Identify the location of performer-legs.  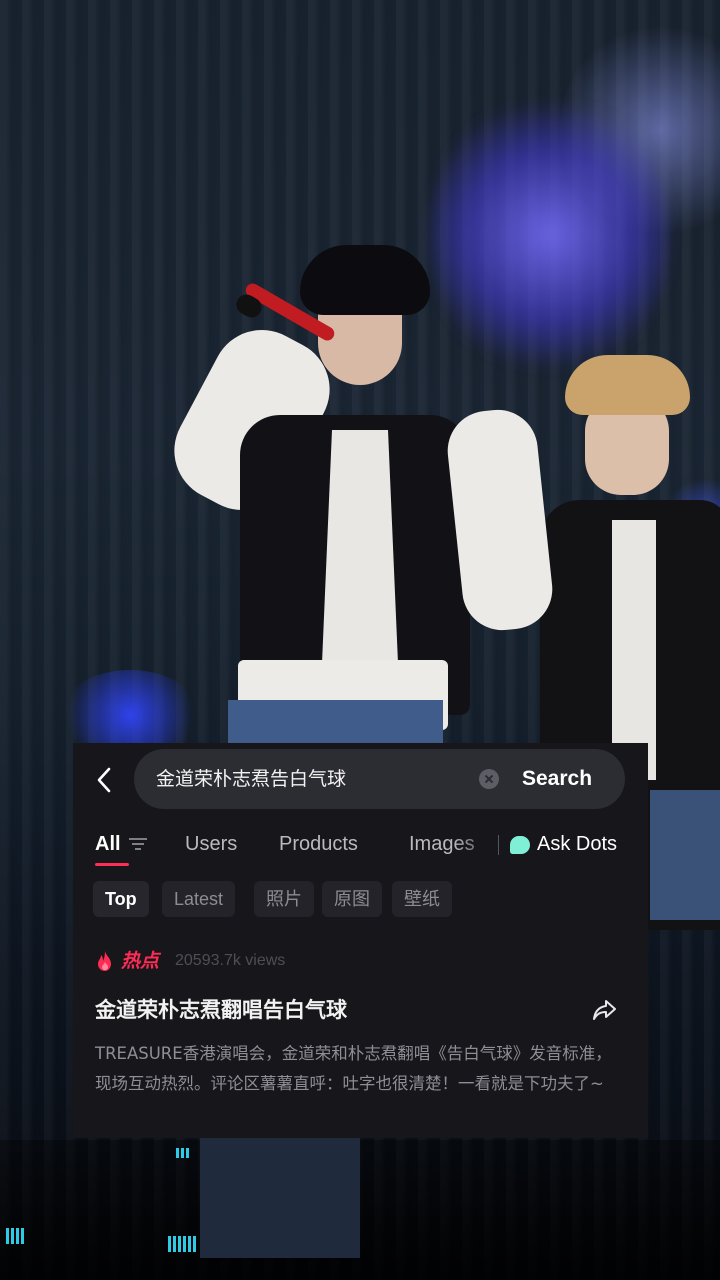
(280, 1198).